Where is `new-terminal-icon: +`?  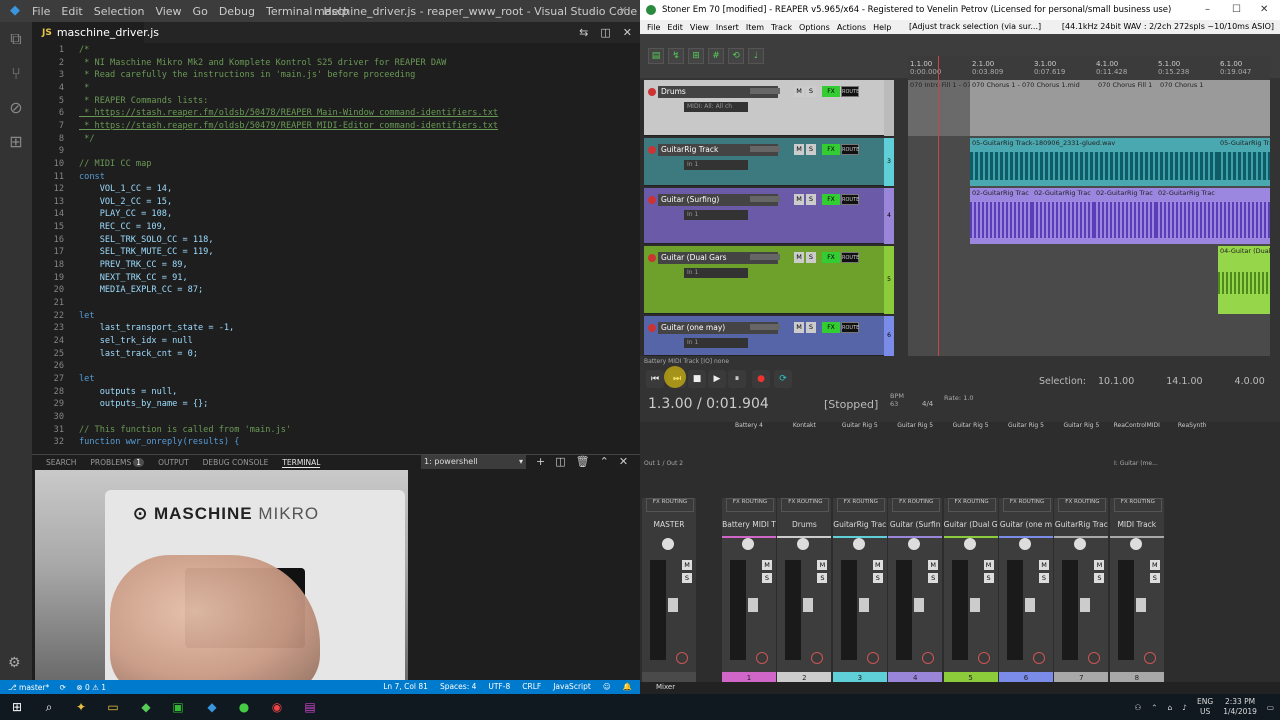 new-terminal-icon: + is located at coordinates (540, 461).